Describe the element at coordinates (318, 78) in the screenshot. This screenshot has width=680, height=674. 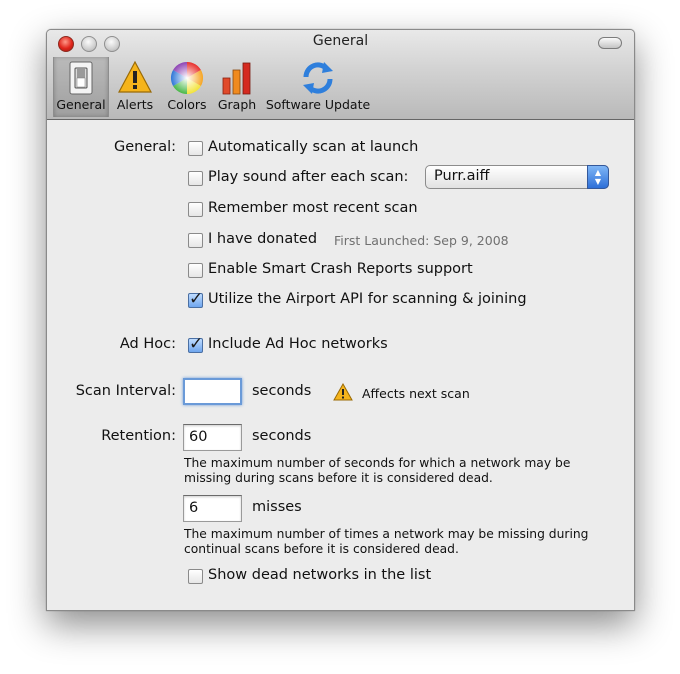
I see `refresh-arrows-icon` at that location.